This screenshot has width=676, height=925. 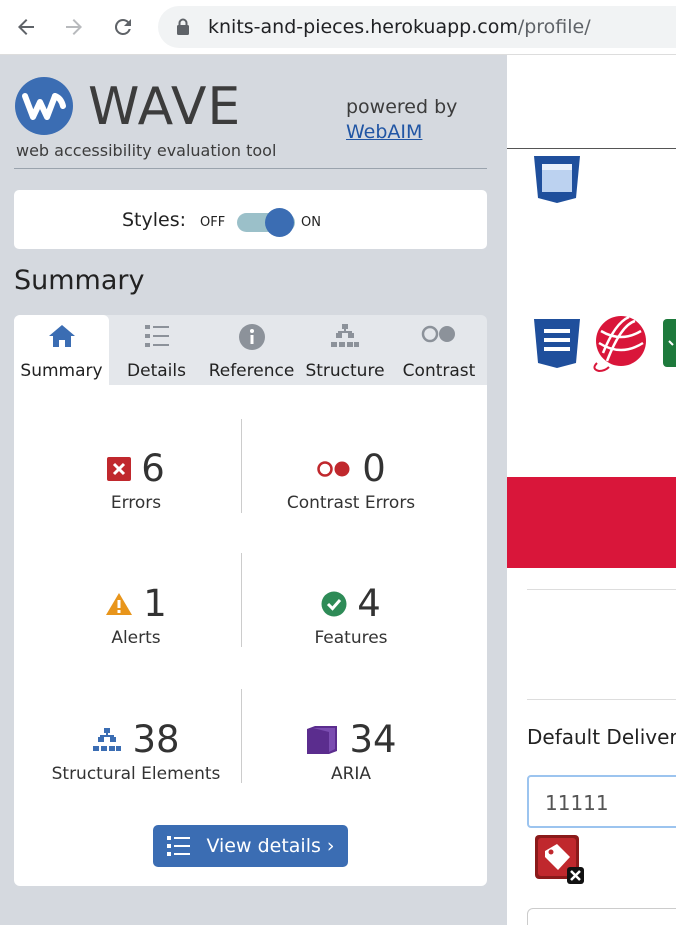 I want to click on stat-contrast-errors: 0 Contrast Errors, so click(x=351, y=480).